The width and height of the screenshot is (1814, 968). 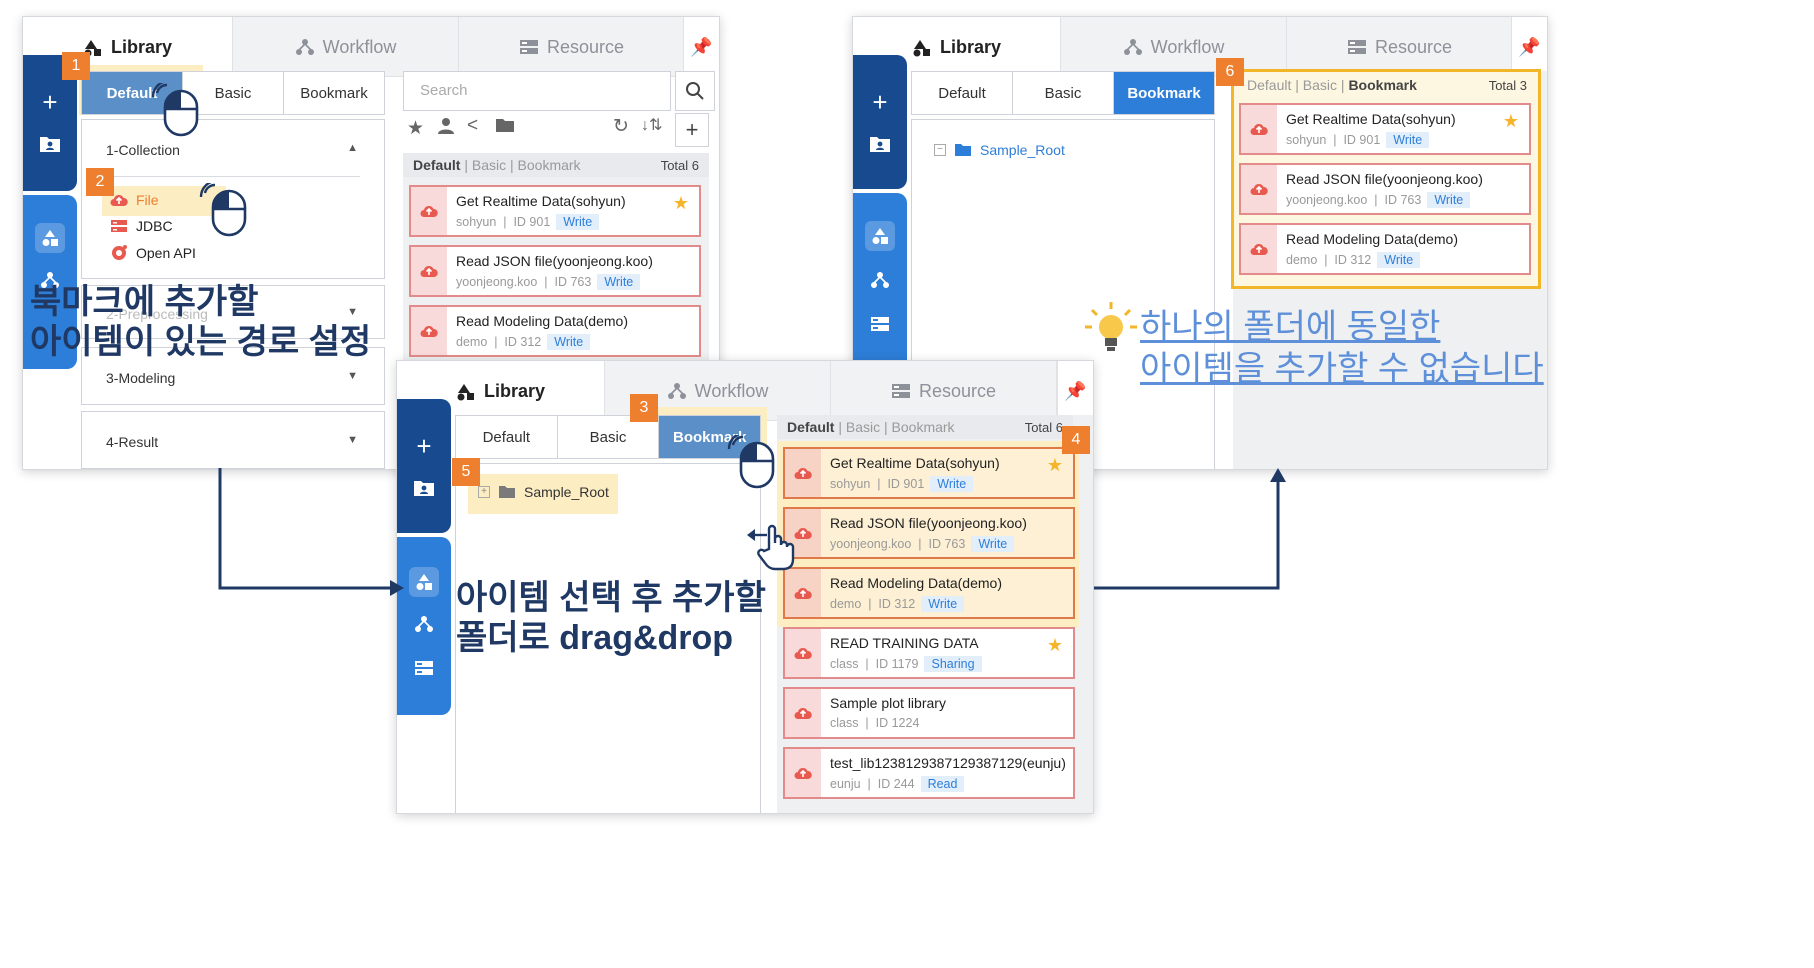 What do you see at coordinates (940, 150) in the screenshot?
I see `collapse-icon: −` at bounding box center [940, 150].